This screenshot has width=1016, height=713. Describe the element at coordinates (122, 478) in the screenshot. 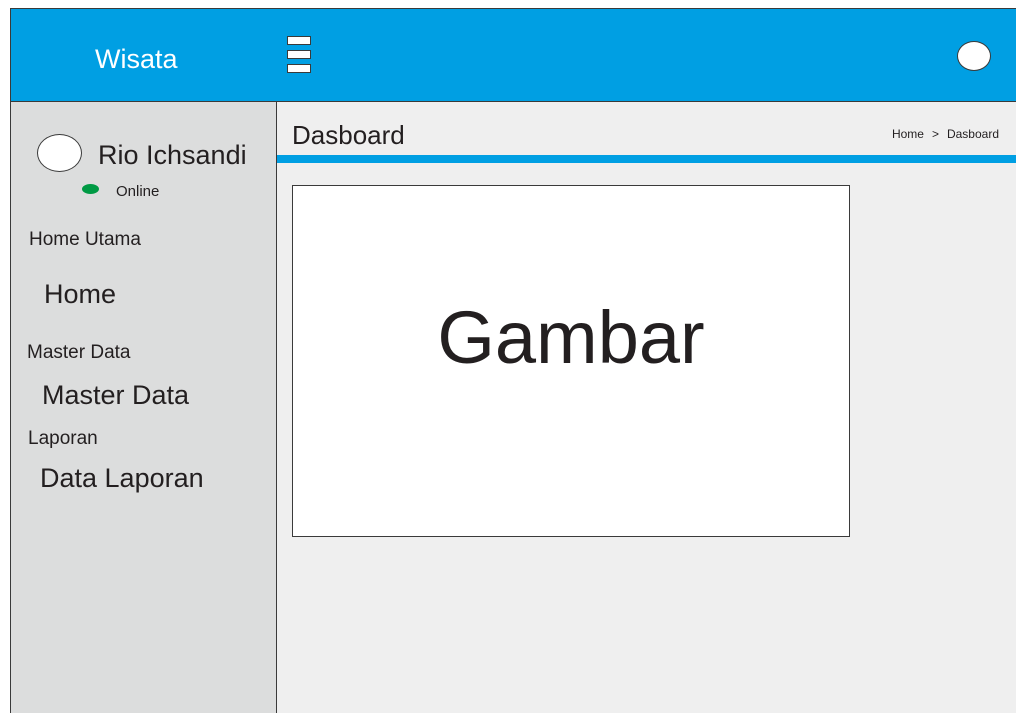

I see `sidebar-item-data-laporan: Data Laporan` at that location.